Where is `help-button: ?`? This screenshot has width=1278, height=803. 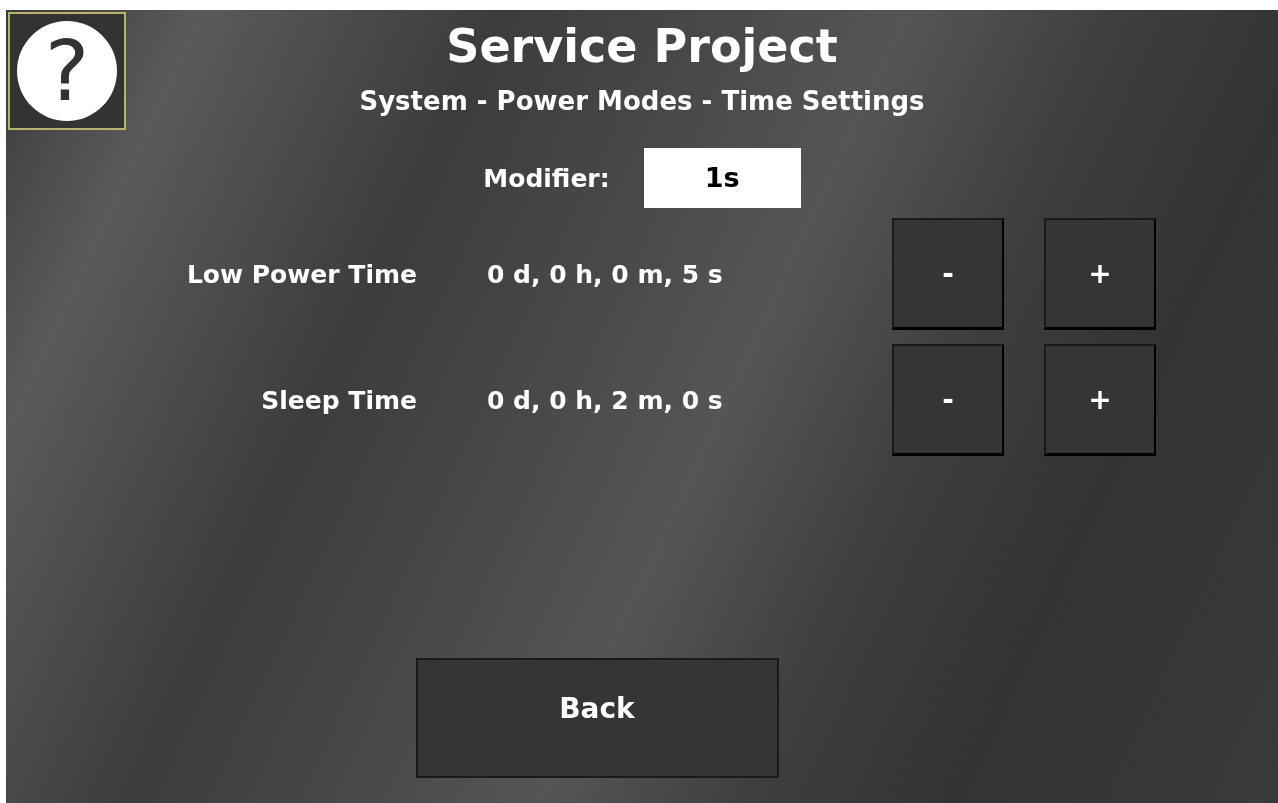
help-button: ? is located at coordinates (67, 71).